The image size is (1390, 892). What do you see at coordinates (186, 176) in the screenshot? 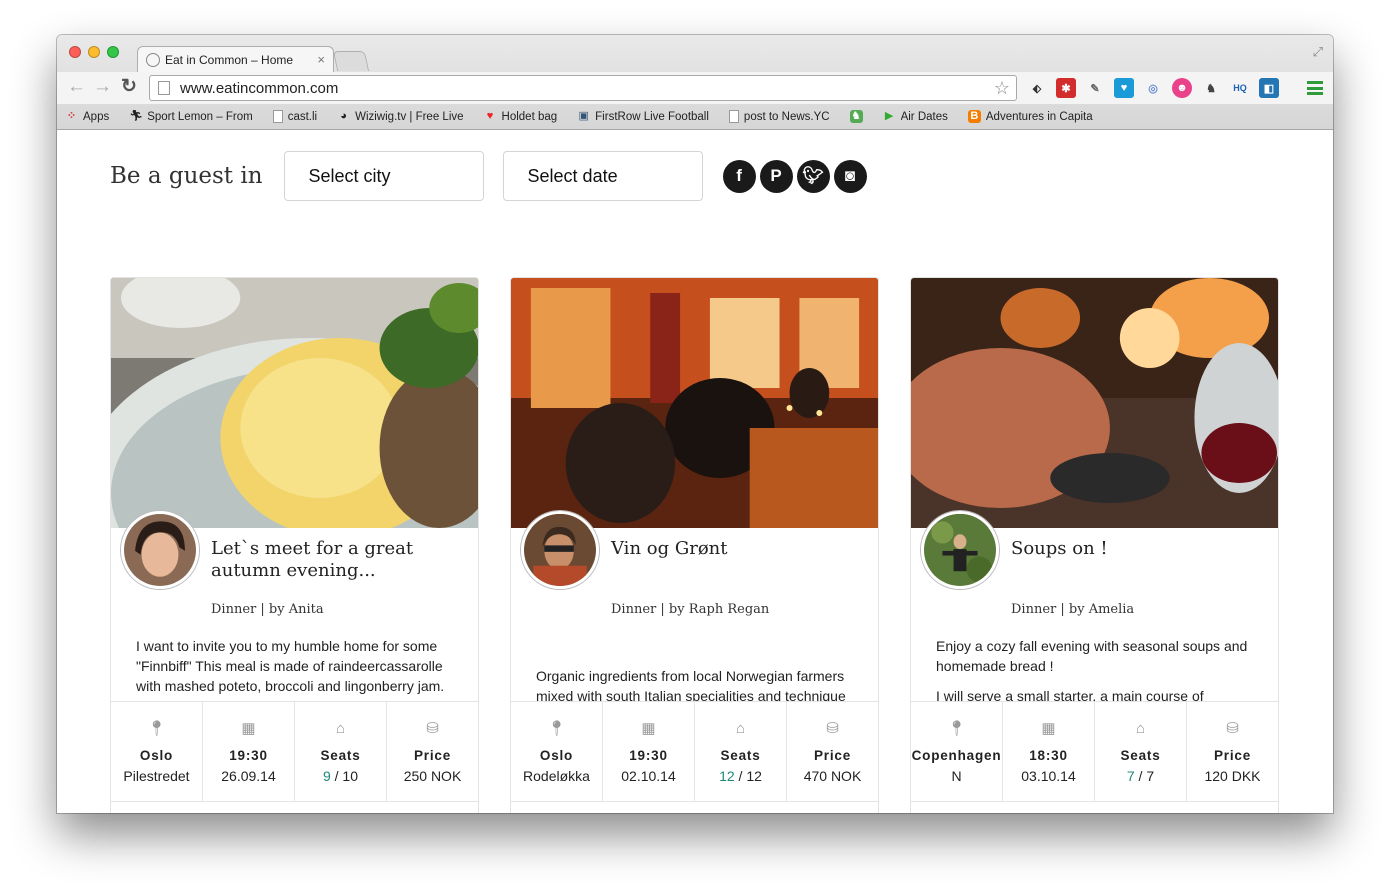
I see `guest-label: Be a guest in` at bounding box center [186, 176].